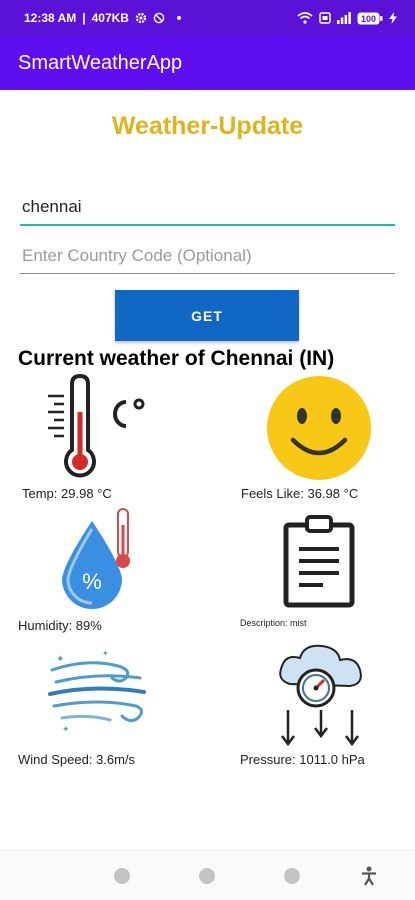 Image resolution: width=415 pixels, height=900 pixels. Describe the element at coordinates (292, 876) in the screenshot. I see `back-button` at that location.